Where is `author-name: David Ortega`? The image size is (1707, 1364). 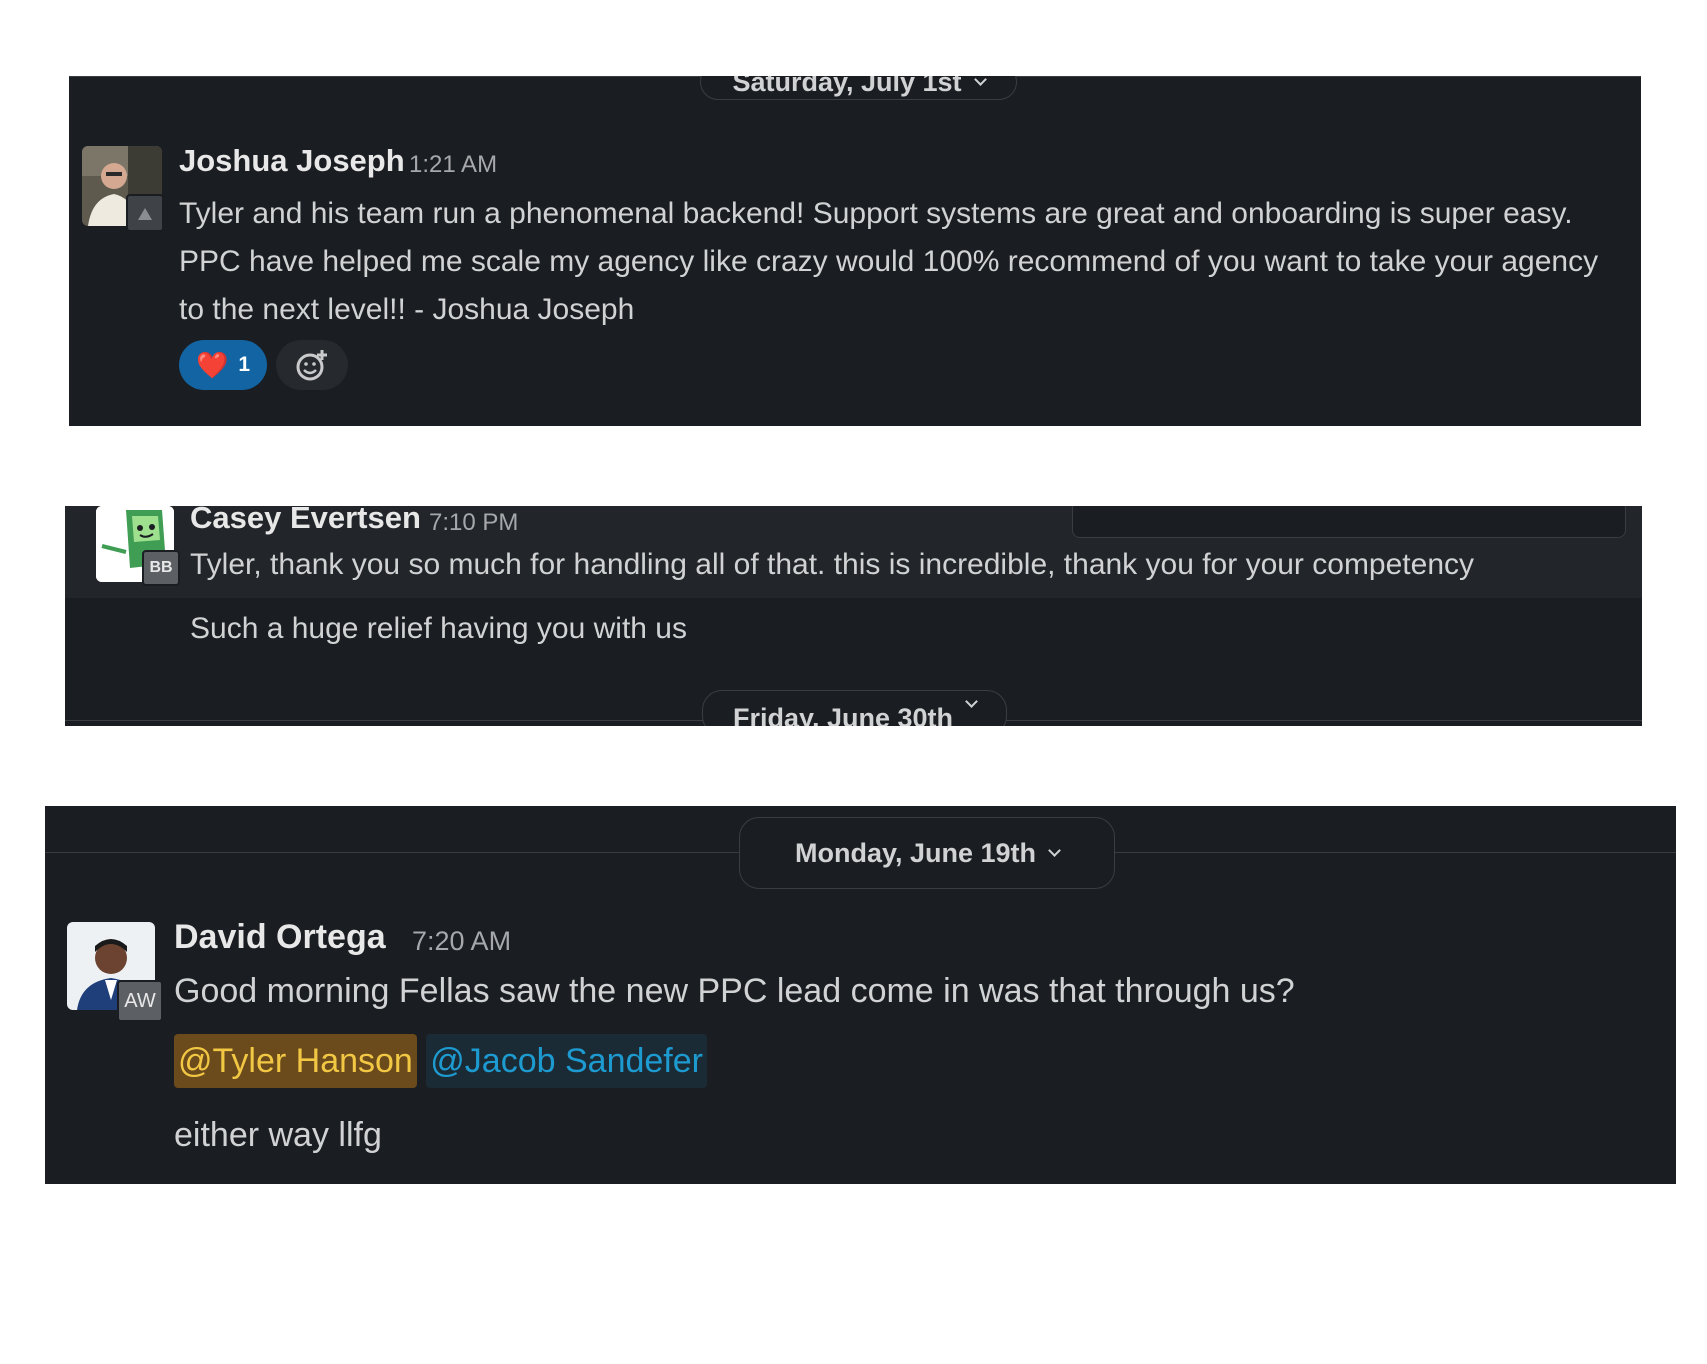 author-name: David Ortega is located at coordinates (280, 937).